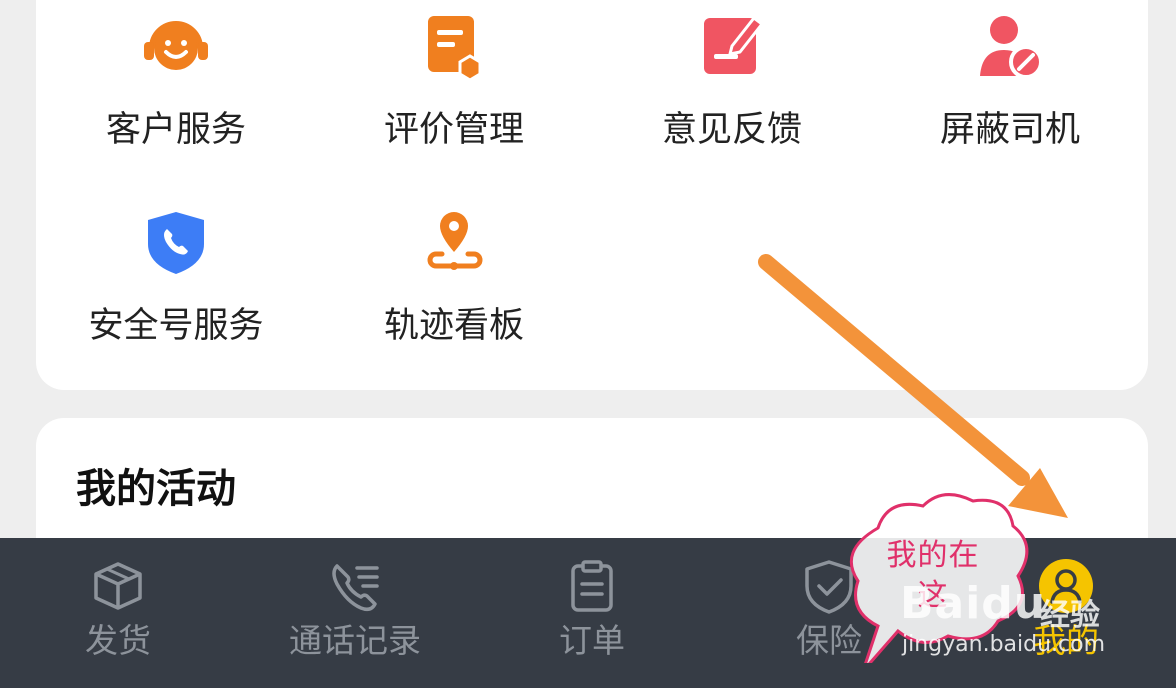 The height and width of the screenshot is (688, 1176). I want to click on service-label: 客户服务, so click(175, 130).